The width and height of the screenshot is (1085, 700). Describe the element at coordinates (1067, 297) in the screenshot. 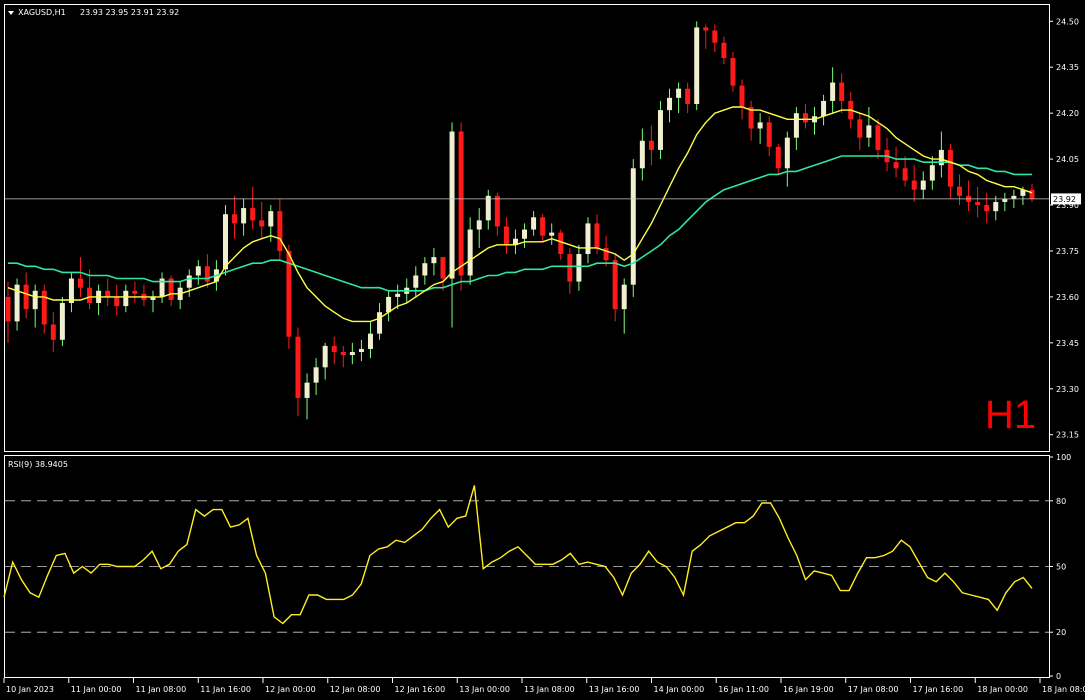

I see `price-tick-label: 23.60` at that location.